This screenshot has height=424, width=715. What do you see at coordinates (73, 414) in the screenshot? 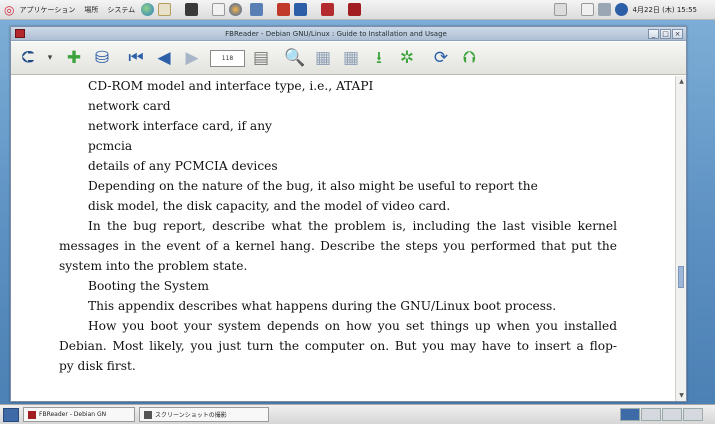
I see `task-label: FBReader - Debian GN` at bounding box center [73, 414].